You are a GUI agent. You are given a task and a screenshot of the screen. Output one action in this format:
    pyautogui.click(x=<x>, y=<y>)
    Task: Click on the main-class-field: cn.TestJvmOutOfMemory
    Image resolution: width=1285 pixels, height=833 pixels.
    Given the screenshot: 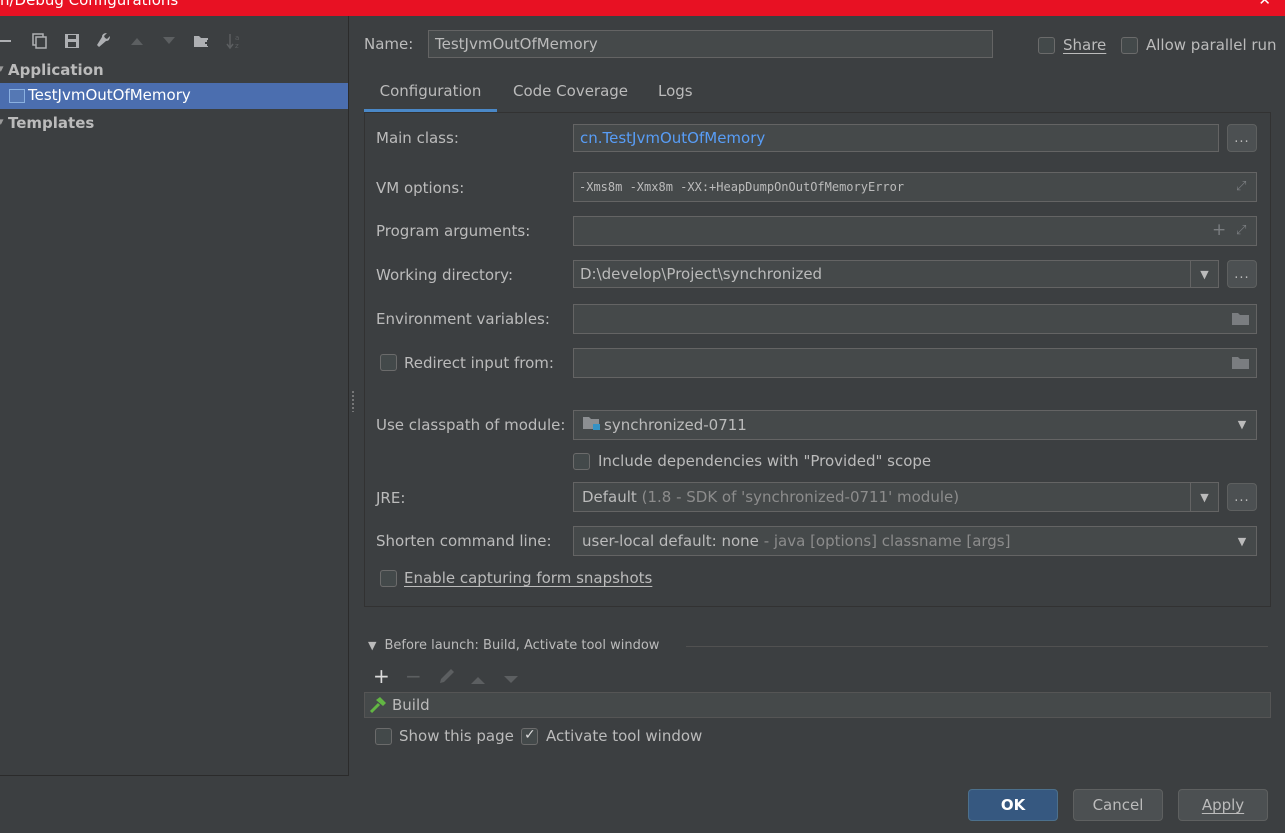 What is the action you would take?
    pyautogui.click(x=896, y=138)
    